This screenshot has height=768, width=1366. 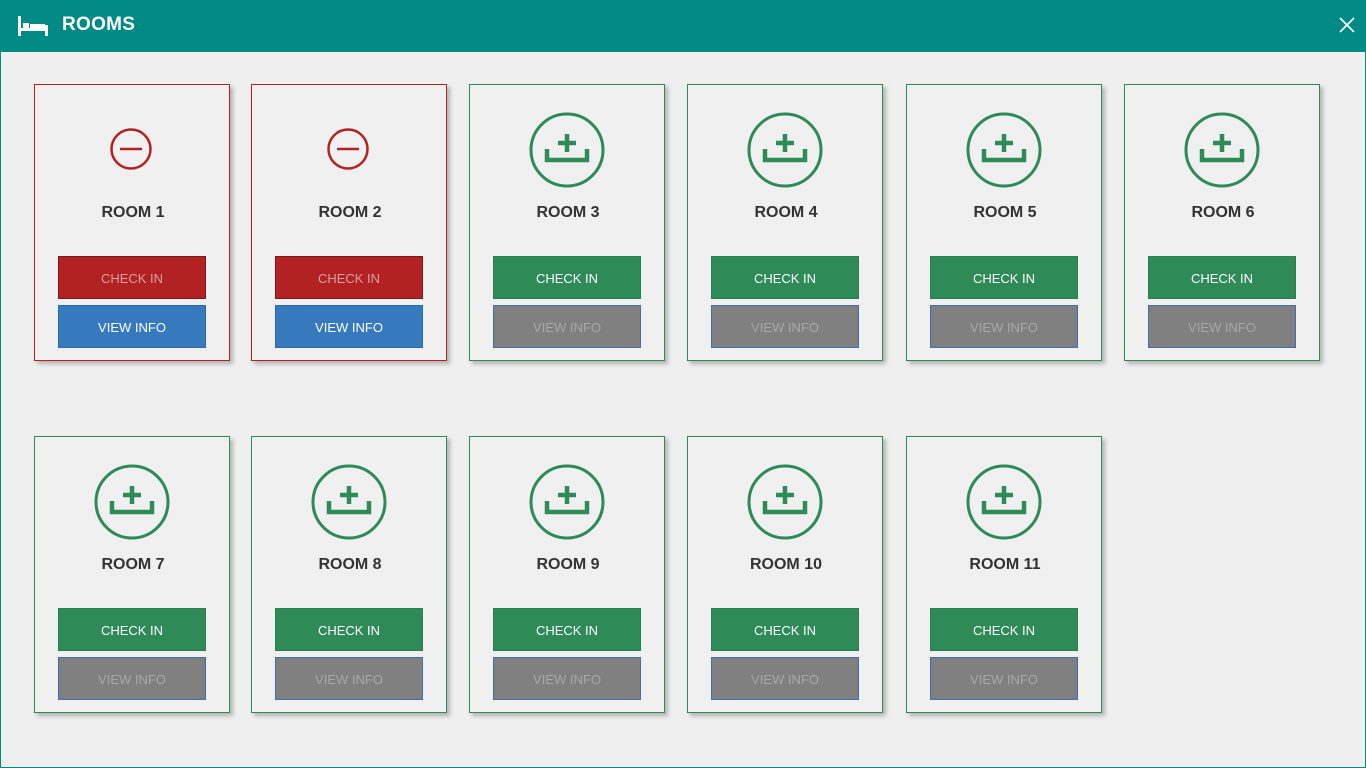 What do you see at coordinates (1004, 222) in the screenshot?
I see `room-card: ROOM 5 CHECK IN VIEW INFO` at bounding box center [1004, 222].